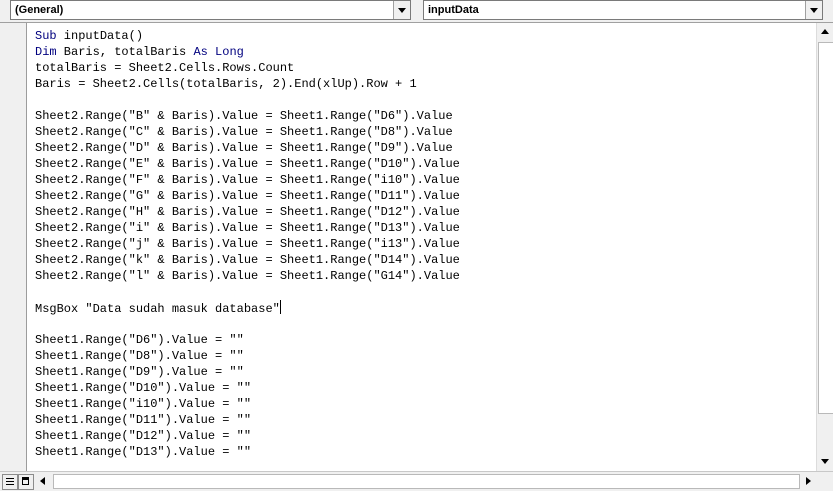 Image resolution: width=833 pixels, height=491 pixels. Describe the element at coordinates (420, 68) in the screenshot. I see `code-line: totalBaris = Sheet2.Cells.Rows.Count` at that location.